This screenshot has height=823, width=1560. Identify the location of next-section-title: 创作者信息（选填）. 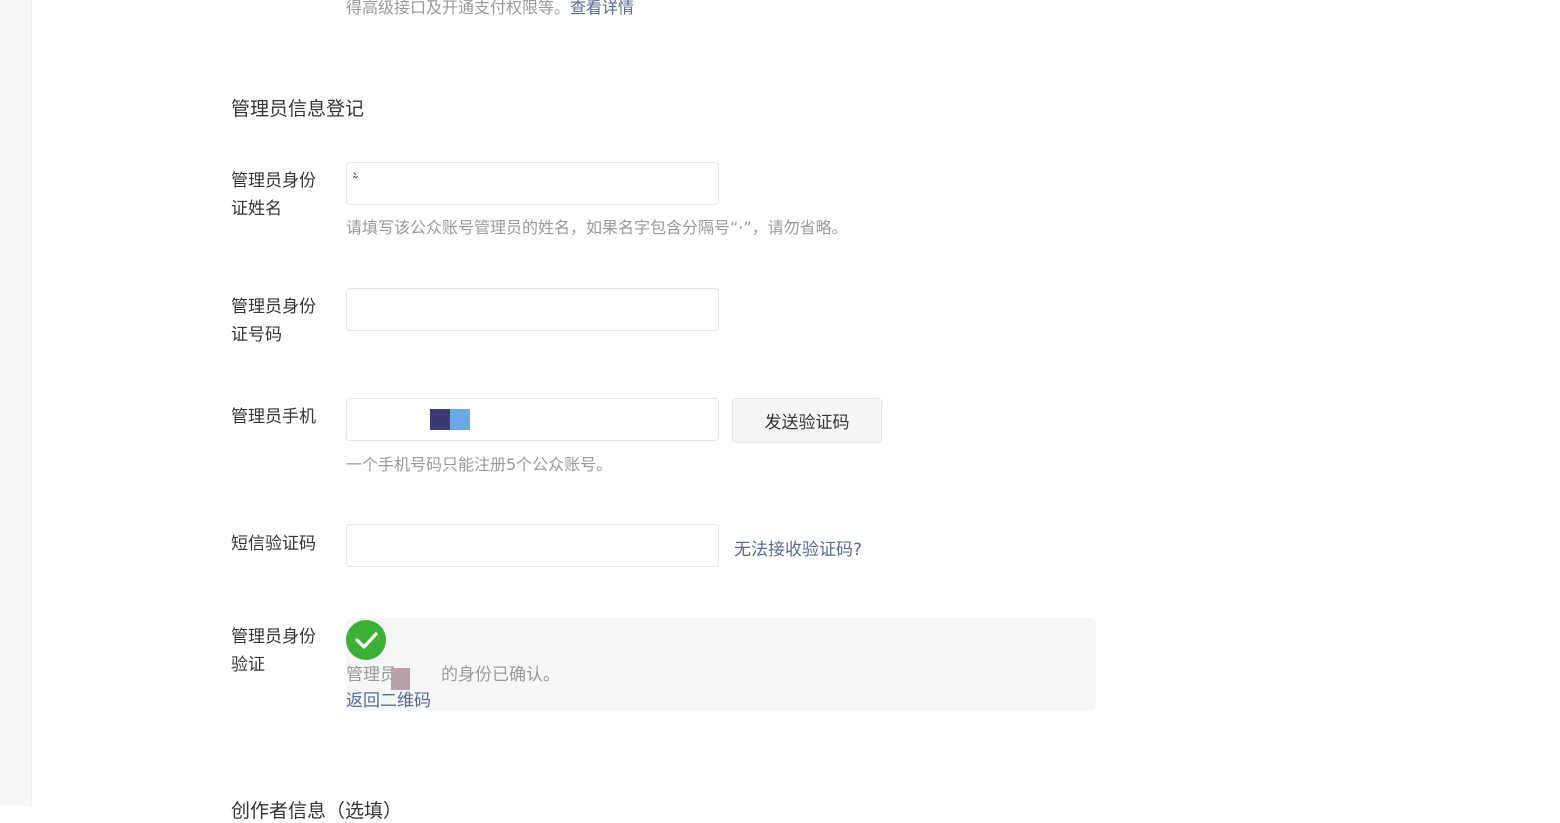
(316, 809).